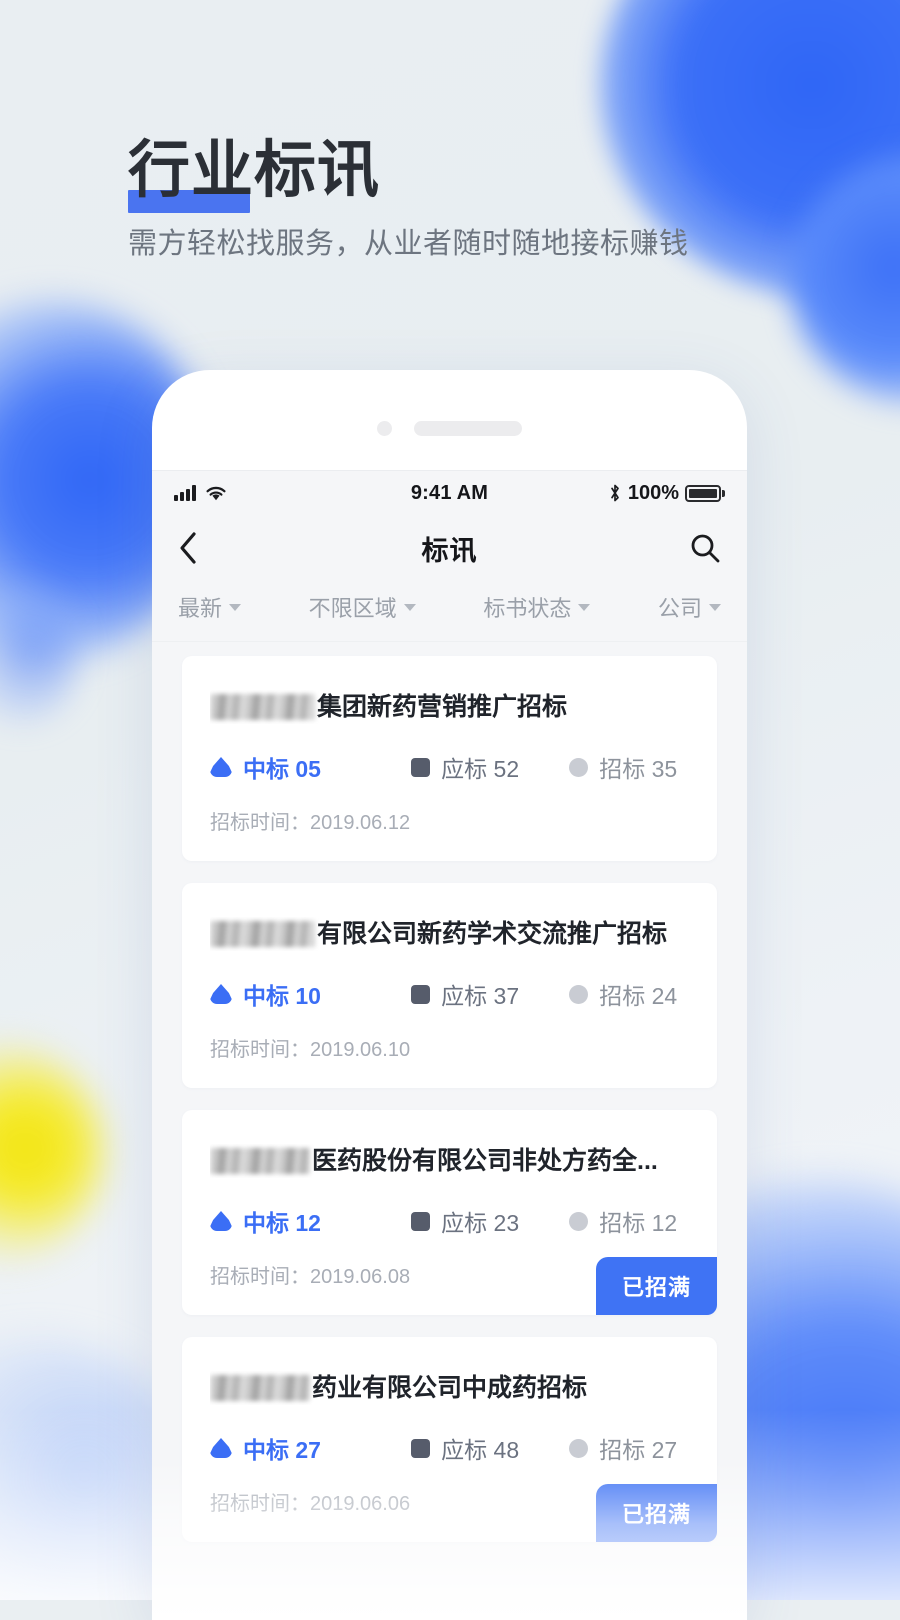 The image size is (900, 1620). I want to click on bid-card-title-text: 药业有限公司中成药招标, so click(450, 1388).